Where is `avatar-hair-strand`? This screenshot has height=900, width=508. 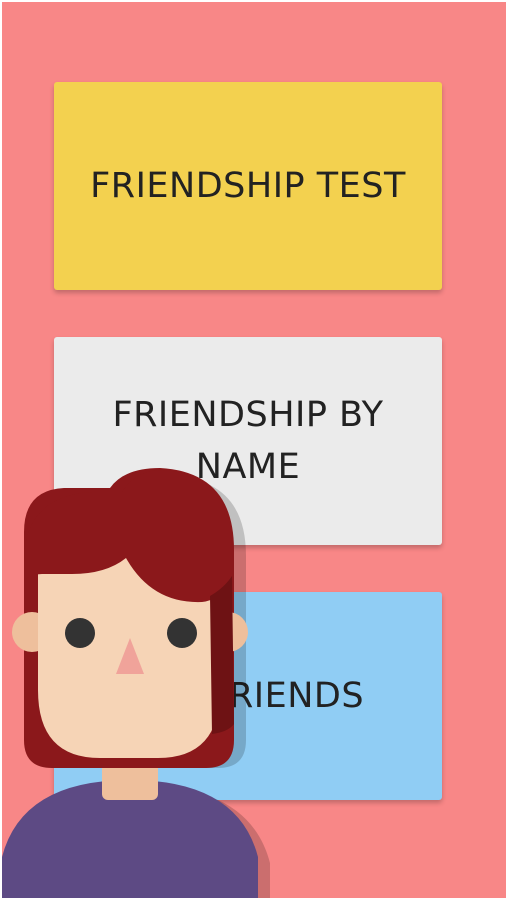 avatar-hair-strand is located at coordinates (222, 655).